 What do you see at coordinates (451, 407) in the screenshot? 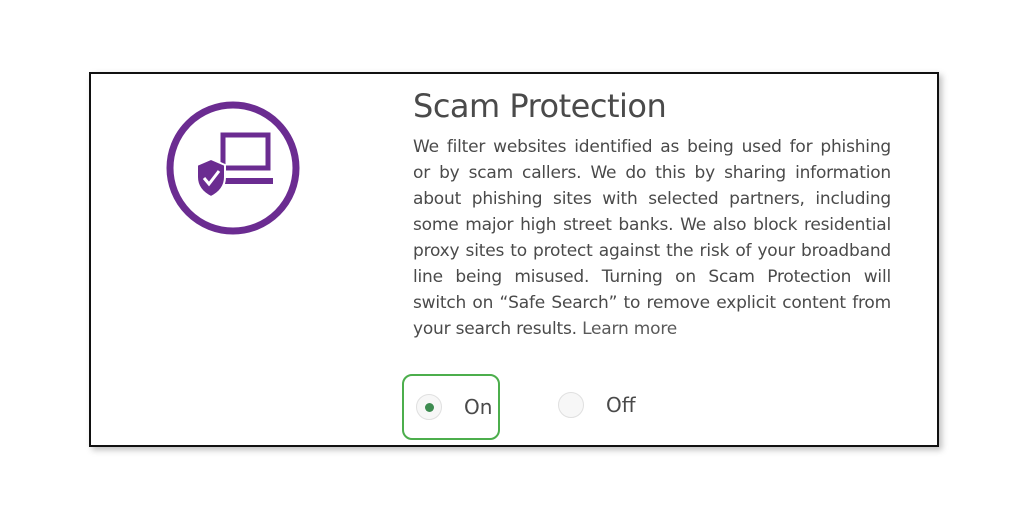
I see `option-on: On` at bounding box center [451, 407].